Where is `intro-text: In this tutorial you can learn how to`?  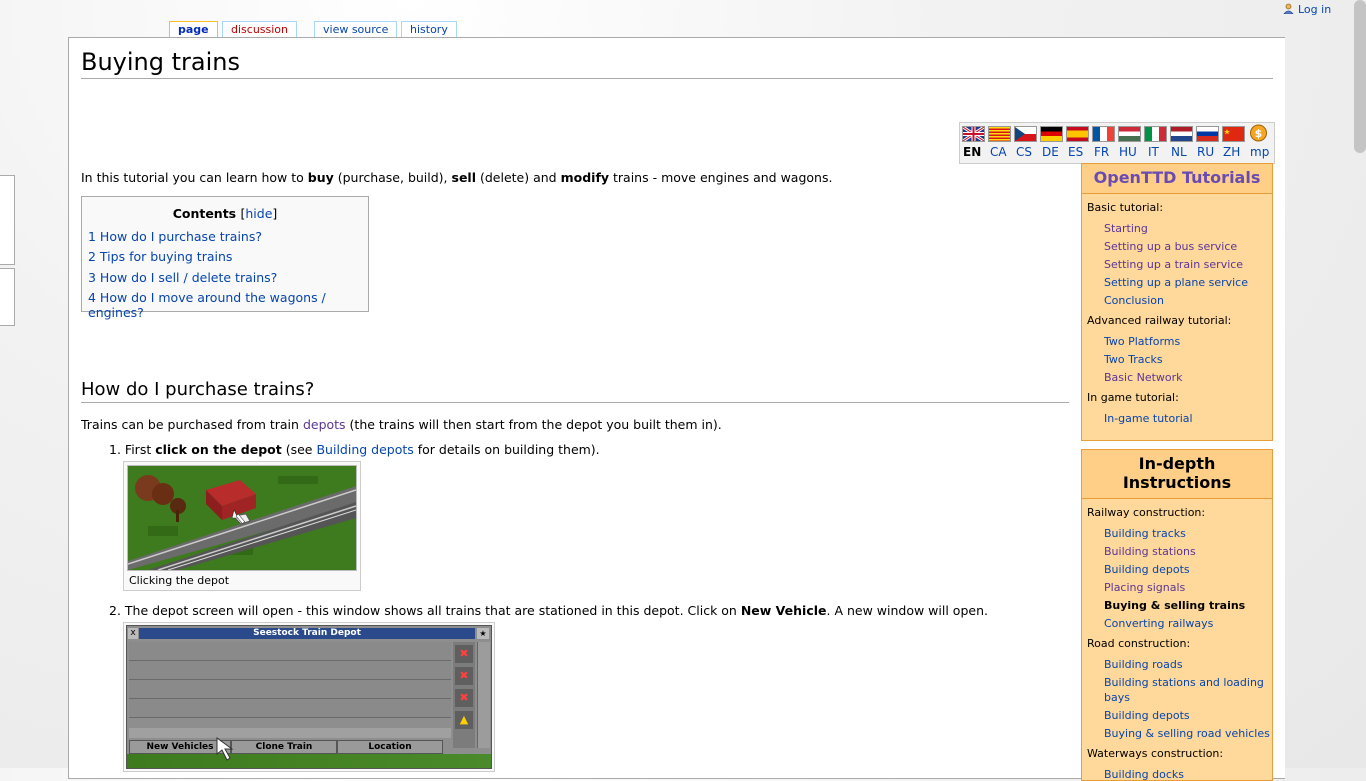
intro-text: In this tutorial you can learn how to is located at coordinates (194, 177).